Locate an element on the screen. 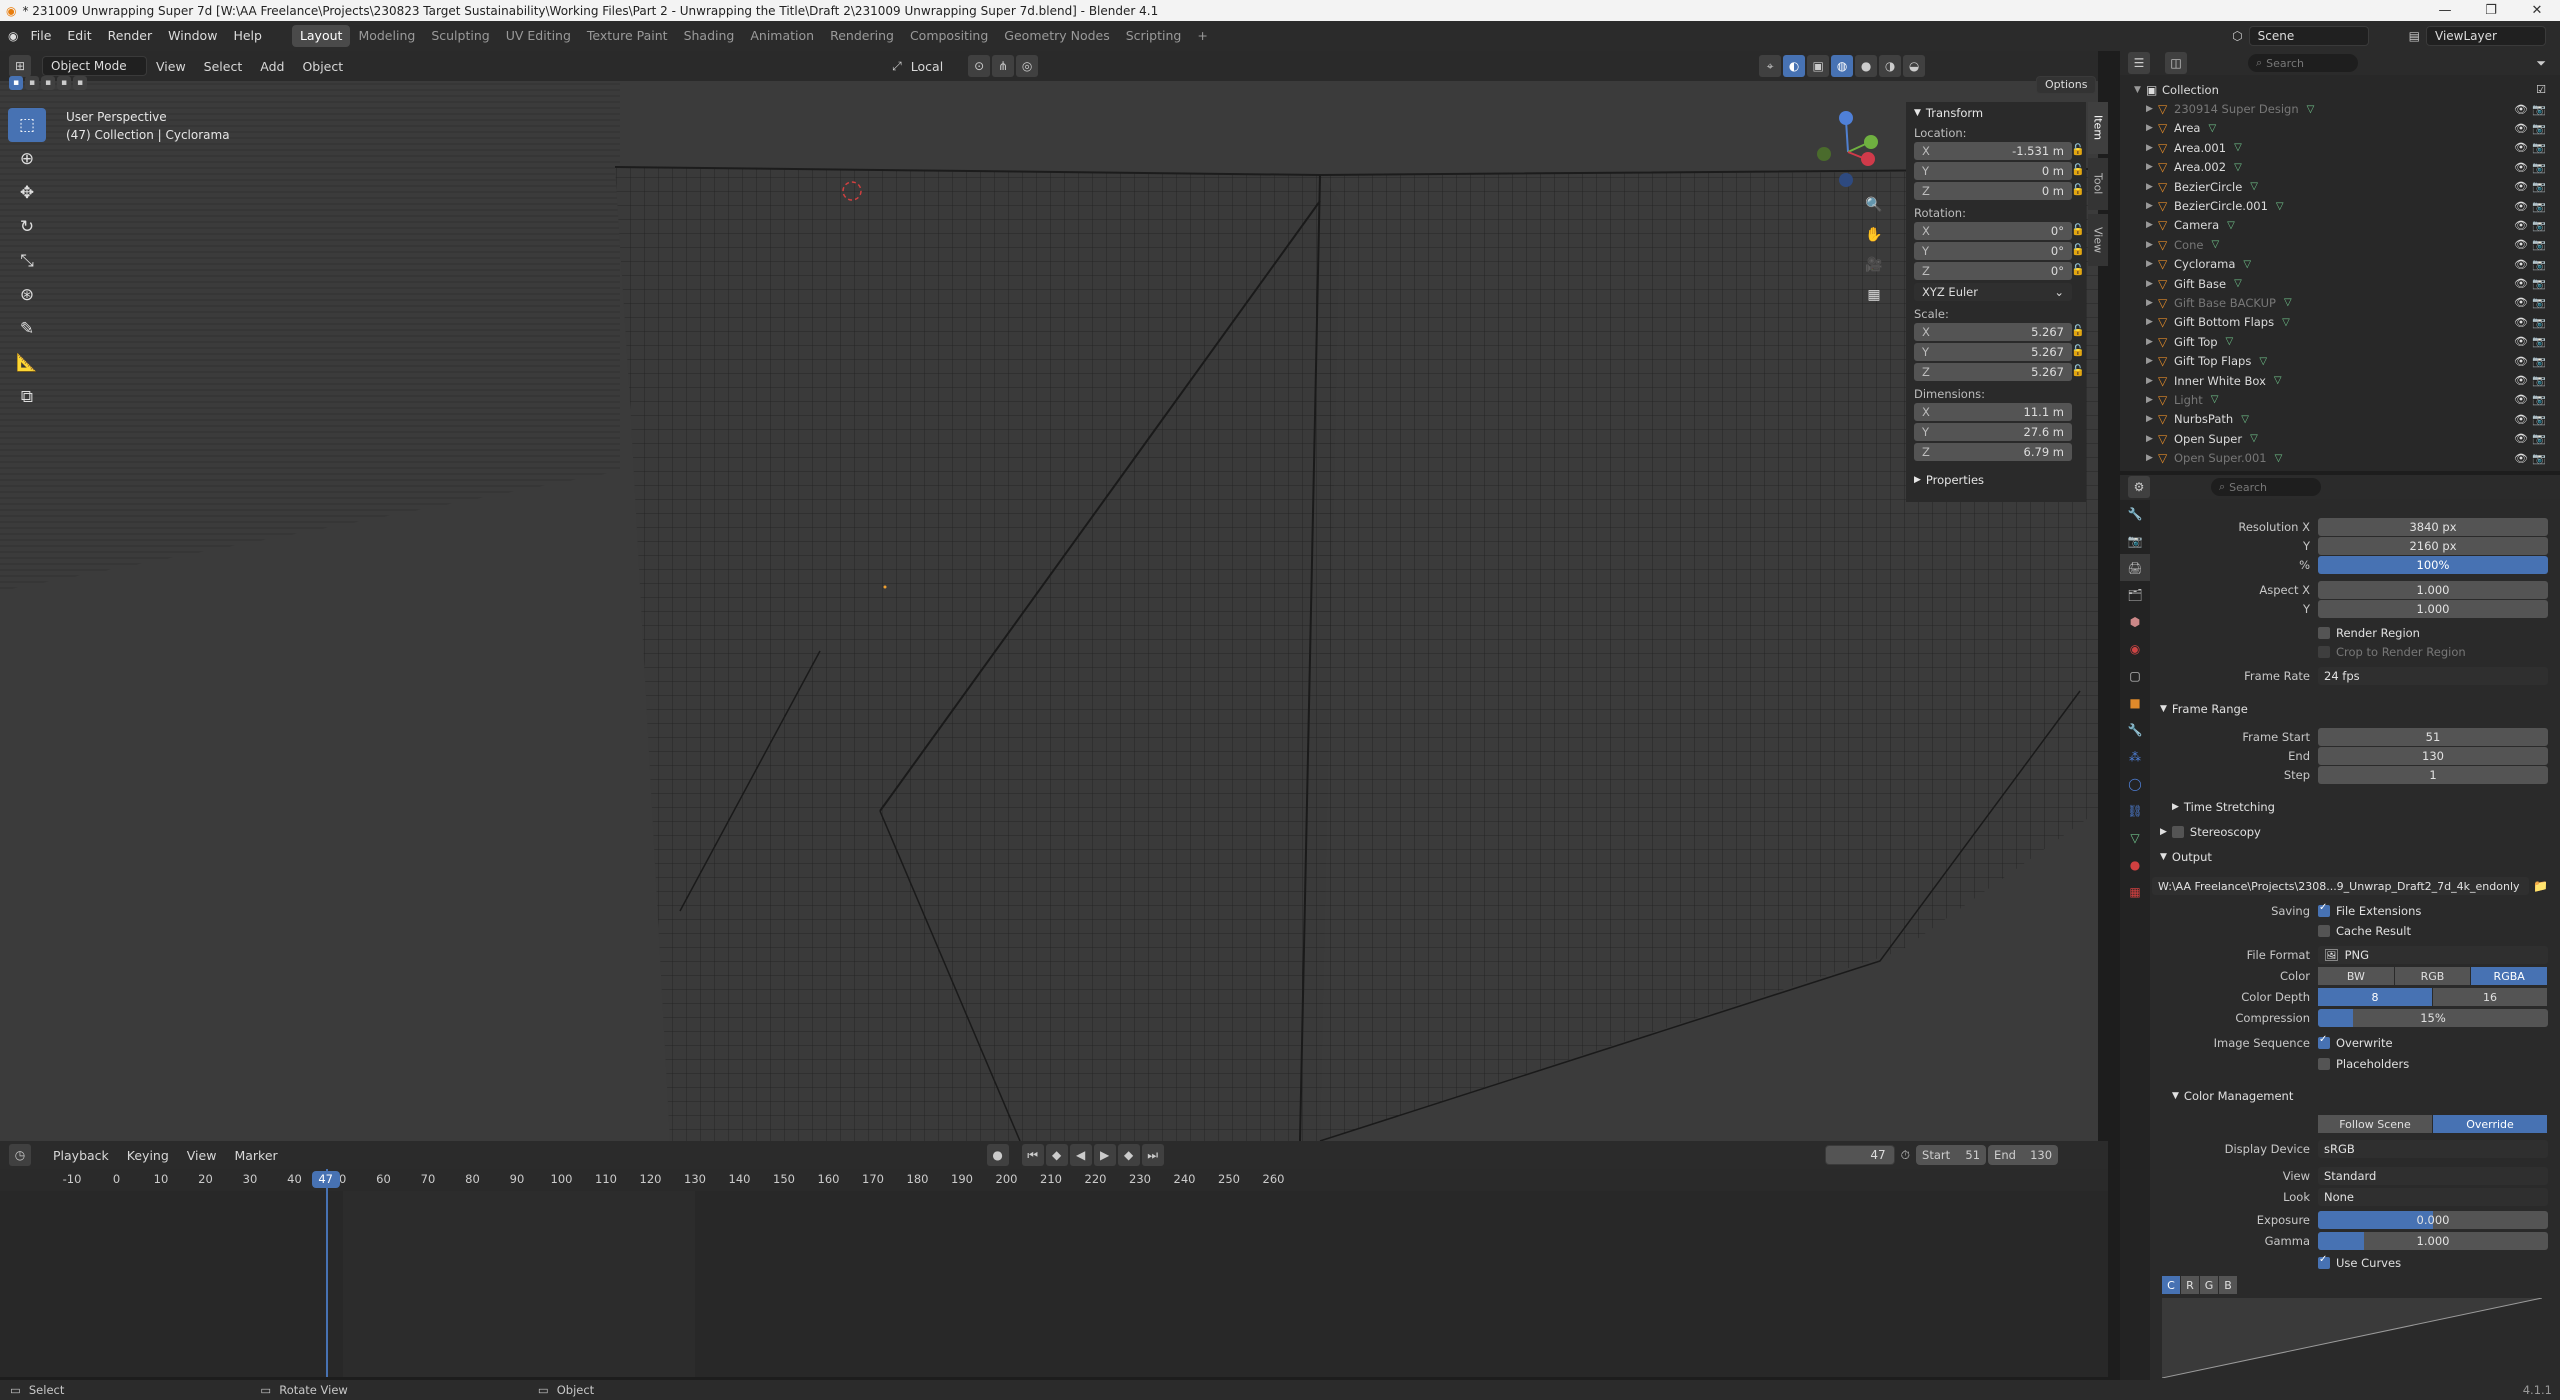 Image resolution: width=2560 pixels, height=1400 pixels. select-invert-icon: ▪ is located at coordinates (64, 83).